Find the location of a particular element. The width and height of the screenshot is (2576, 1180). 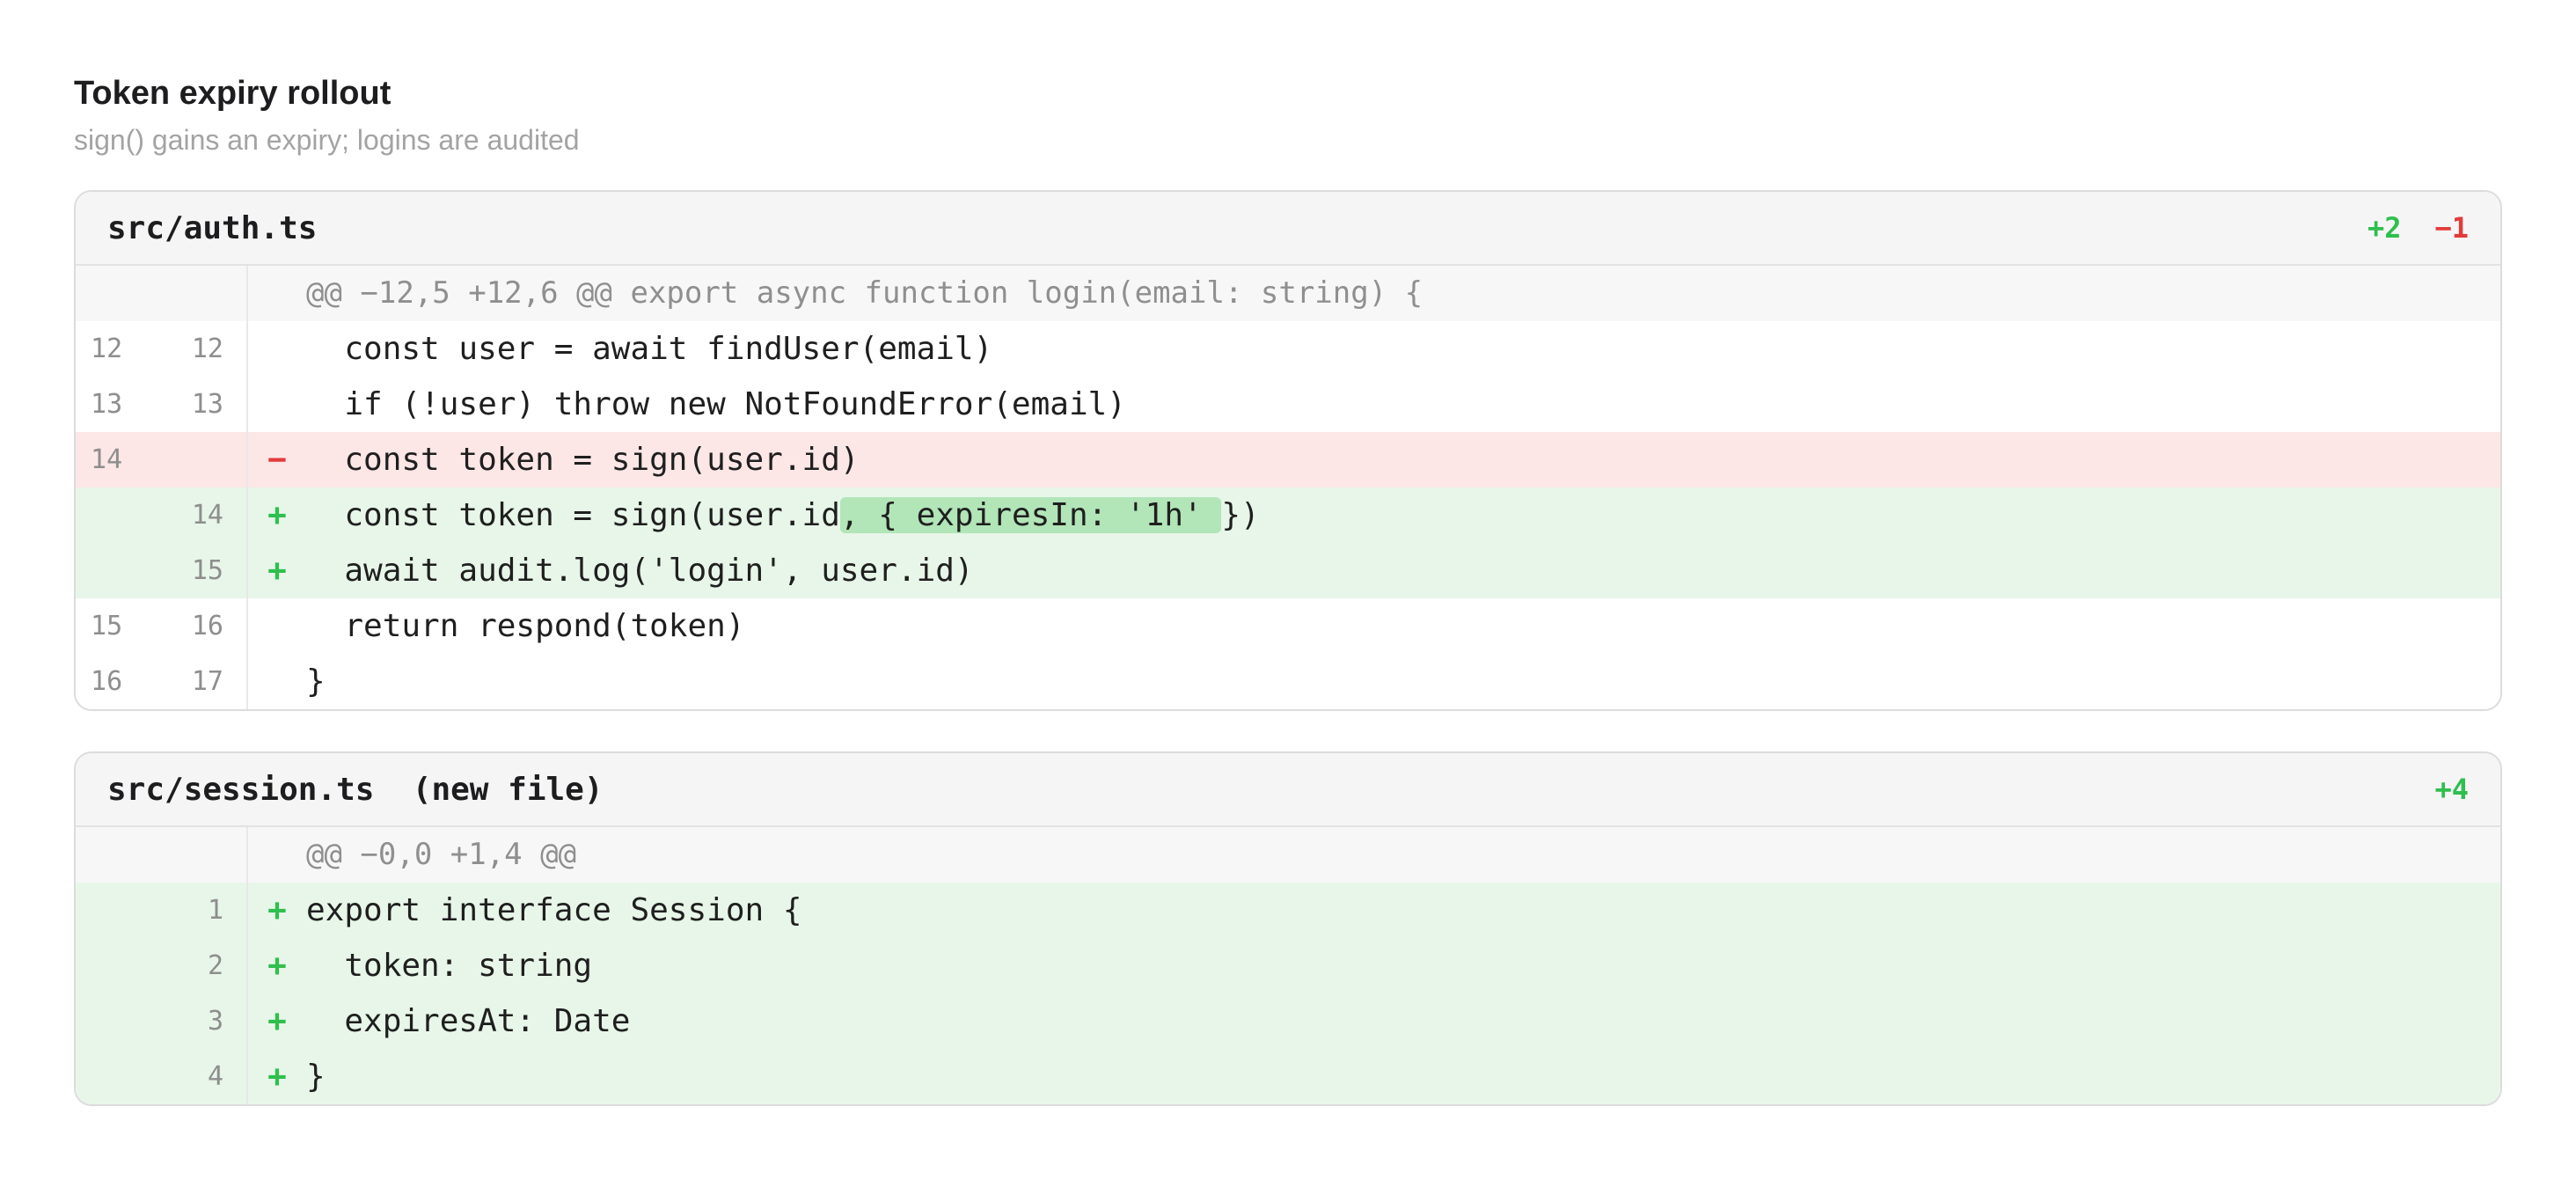

code-text: const token = sign(user.id) is located at coordinates (583, 460).